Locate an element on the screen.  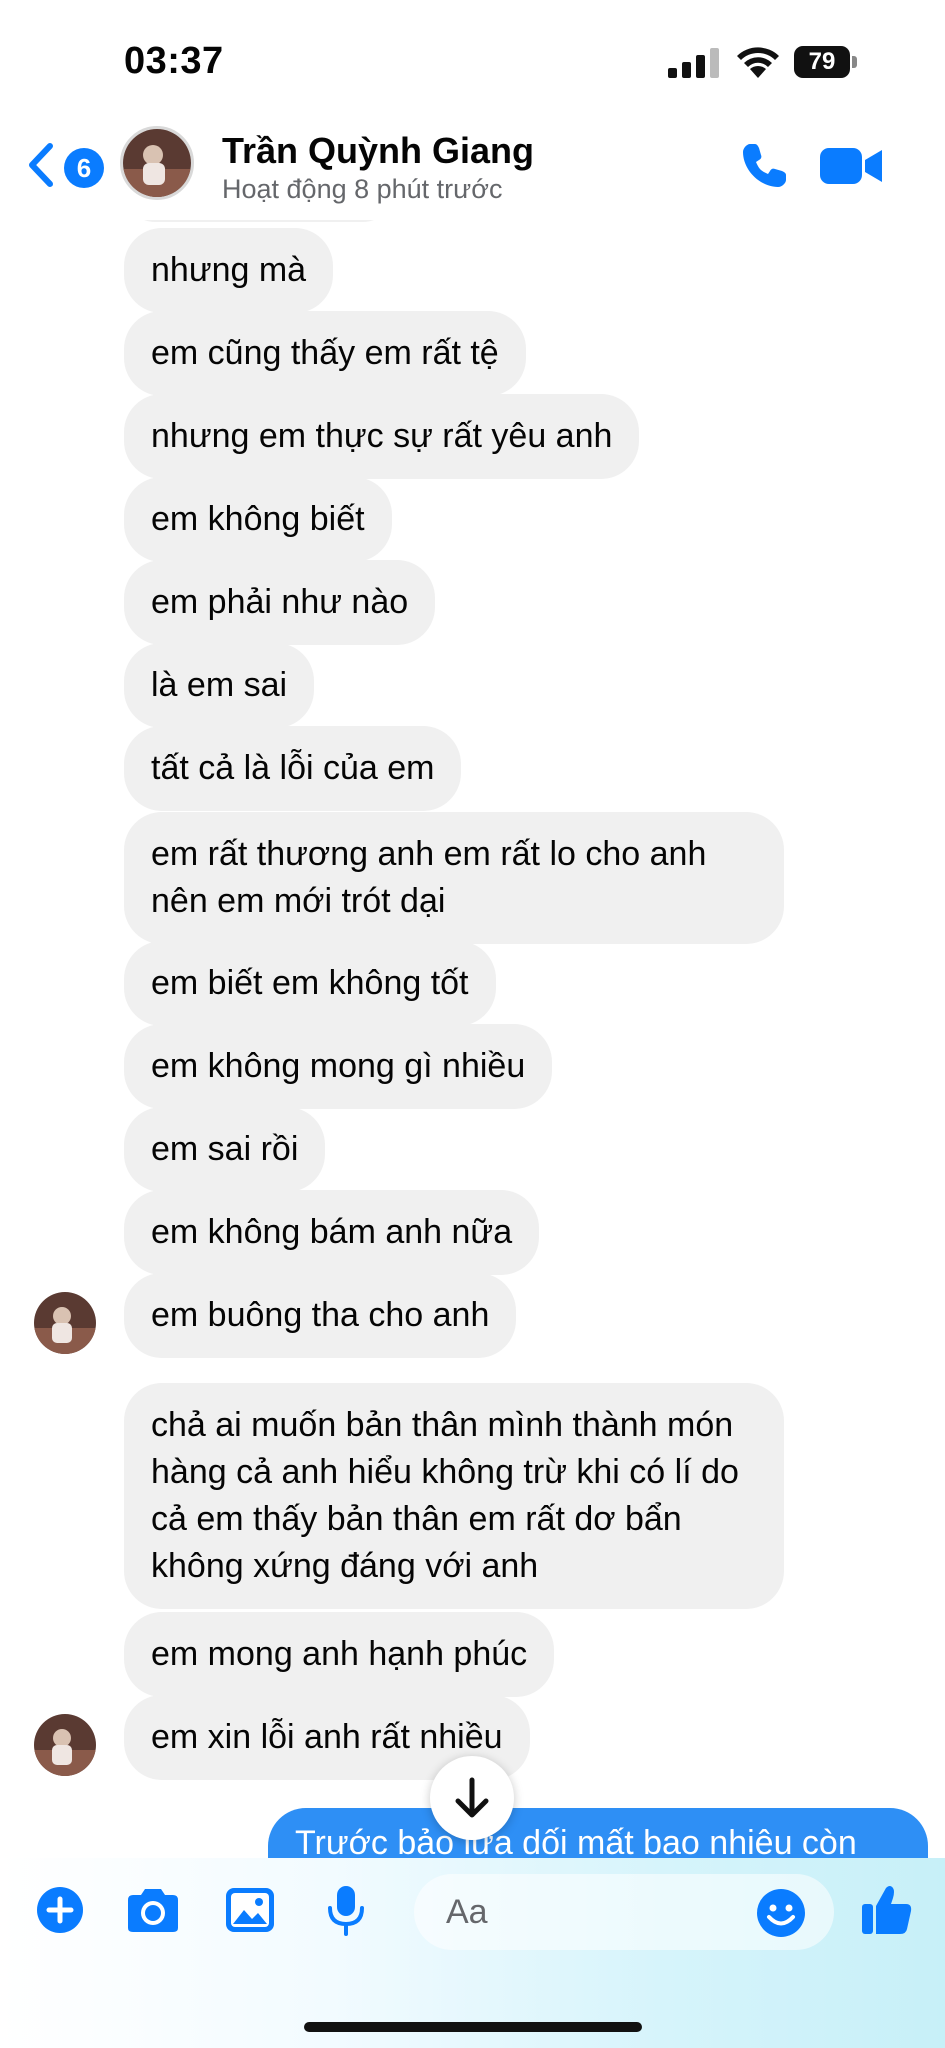
message-bubble: em cũng thấy em rất tệ is located at coordinates (325, 353).